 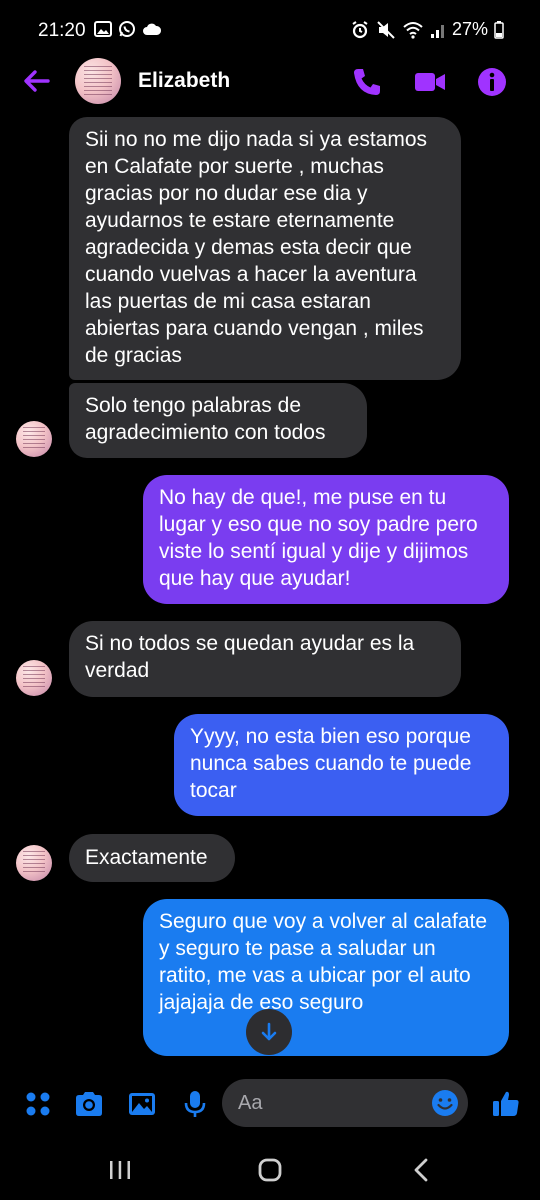 I want to click on message-input-placeholder: Aa, so click(x=250, y=1103).